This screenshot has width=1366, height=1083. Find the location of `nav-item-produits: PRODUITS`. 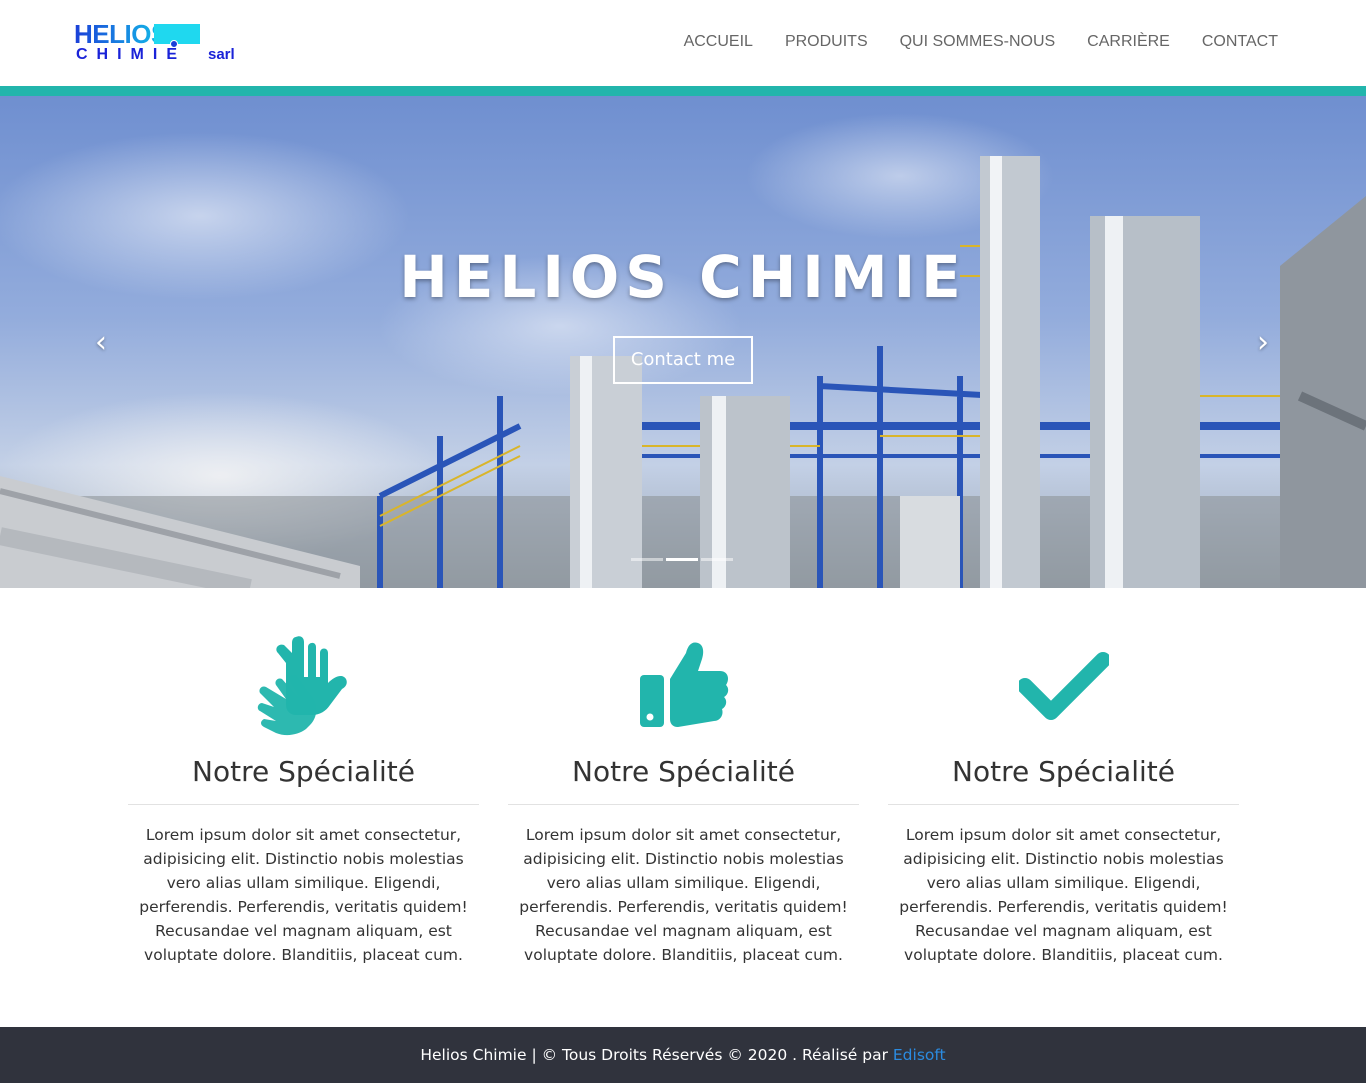

nav-item-produits: PRODUITS is located at coordinates (826, 42).